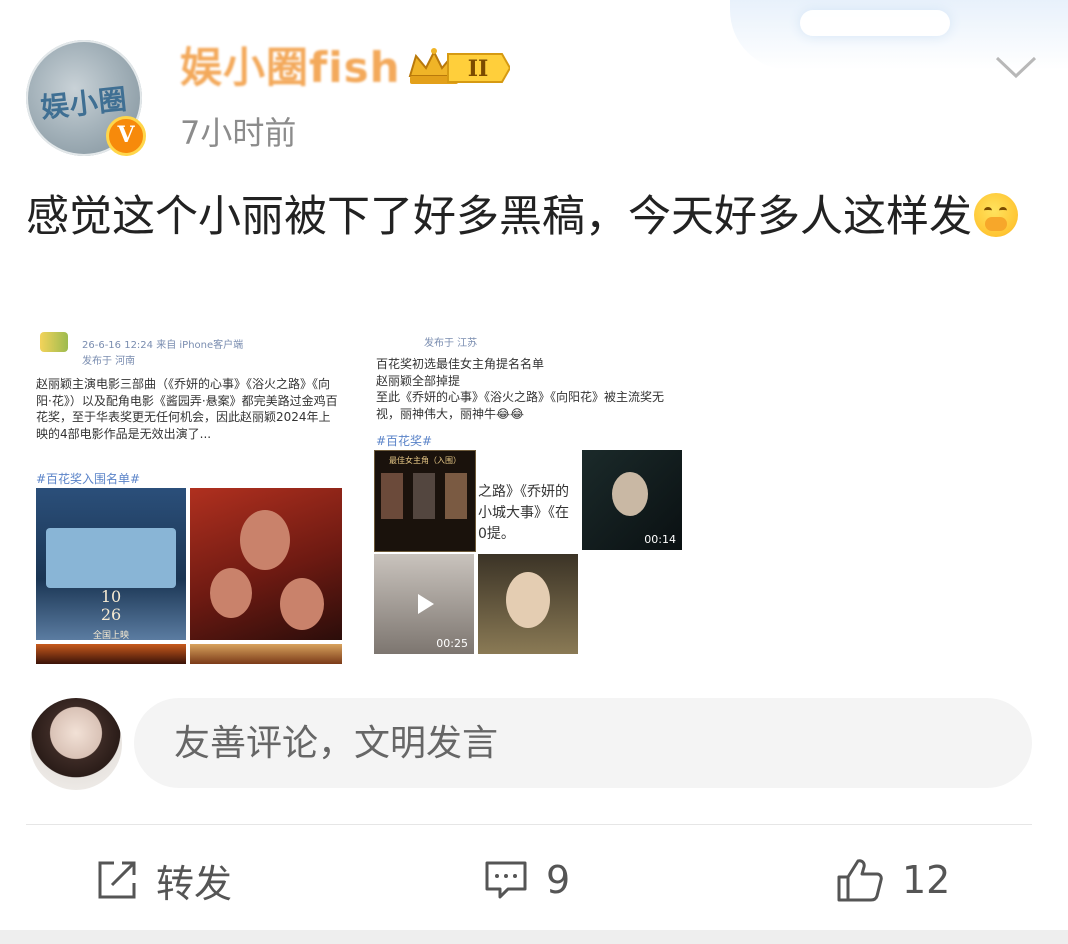 The height and width of the screenshot is (944, 1068). What do you see at coordinates (660, 539) in the screenshot?
I see `video-duration-1: 00:14` at bounding box center [660, 539].